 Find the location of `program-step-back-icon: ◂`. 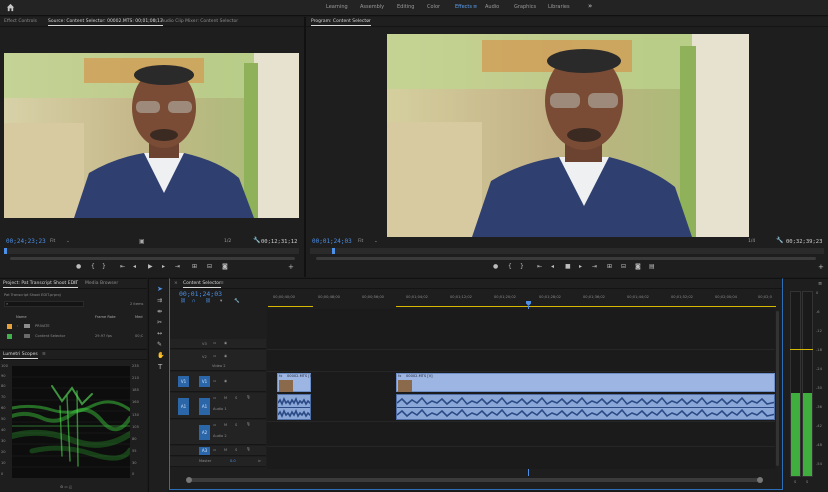

program-step-back-icon: ◂ is located at coordinates (552, 266).